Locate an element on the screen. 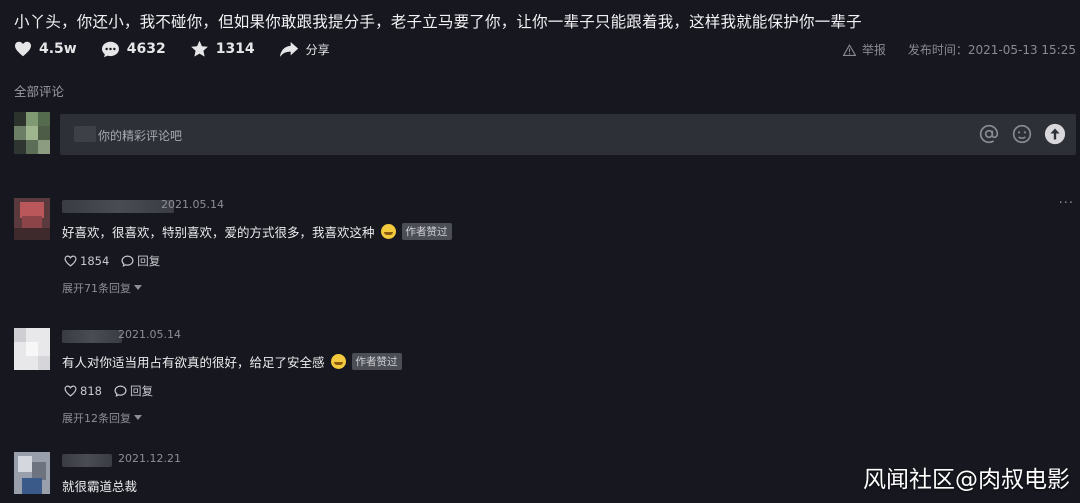  comment-like-button: 818 is located at coordinates (83, 391).